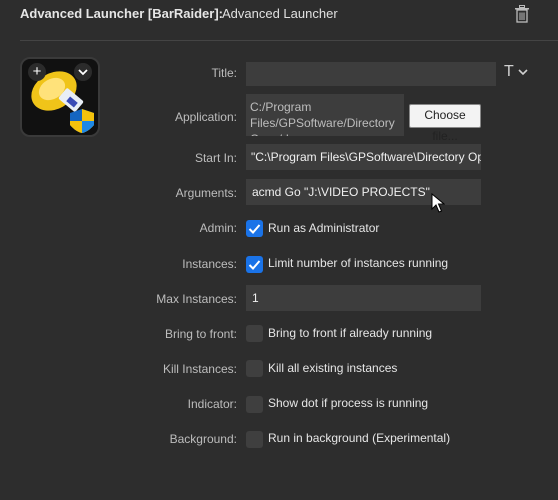  I want to click on kill-instances-text: Kill all existing instances, so click(333, 368).